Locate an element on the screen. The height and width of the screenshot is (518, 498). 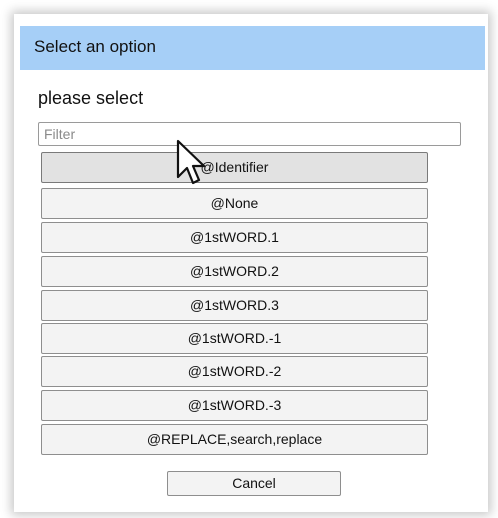
option-1stword-minus-1-button: @1stWORD.-1 is located at coordinates (234, 338).